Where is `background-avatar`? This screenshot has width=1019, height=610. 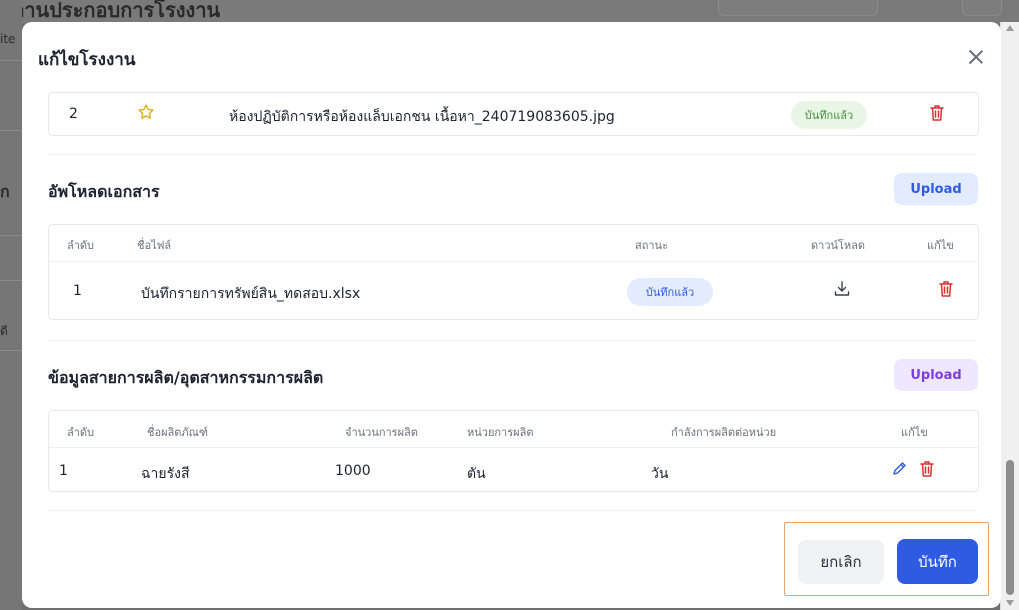
background-avatar is located at coordinates (982, 8).